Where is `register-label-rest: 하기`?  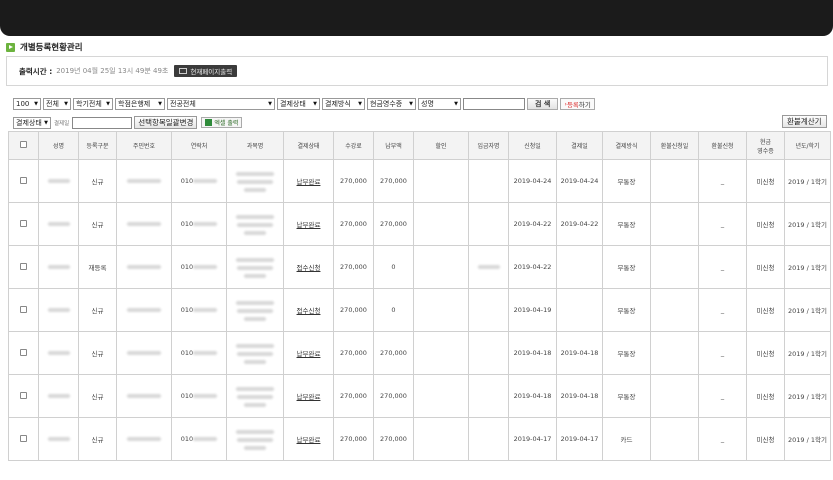
register-label-rest: 하기 is located at coordinates (584, 105).